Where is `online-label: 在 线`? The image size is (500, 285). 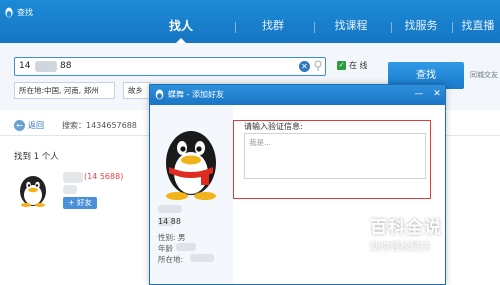
online-label: 在 线 is located at coordinates (358, 65).